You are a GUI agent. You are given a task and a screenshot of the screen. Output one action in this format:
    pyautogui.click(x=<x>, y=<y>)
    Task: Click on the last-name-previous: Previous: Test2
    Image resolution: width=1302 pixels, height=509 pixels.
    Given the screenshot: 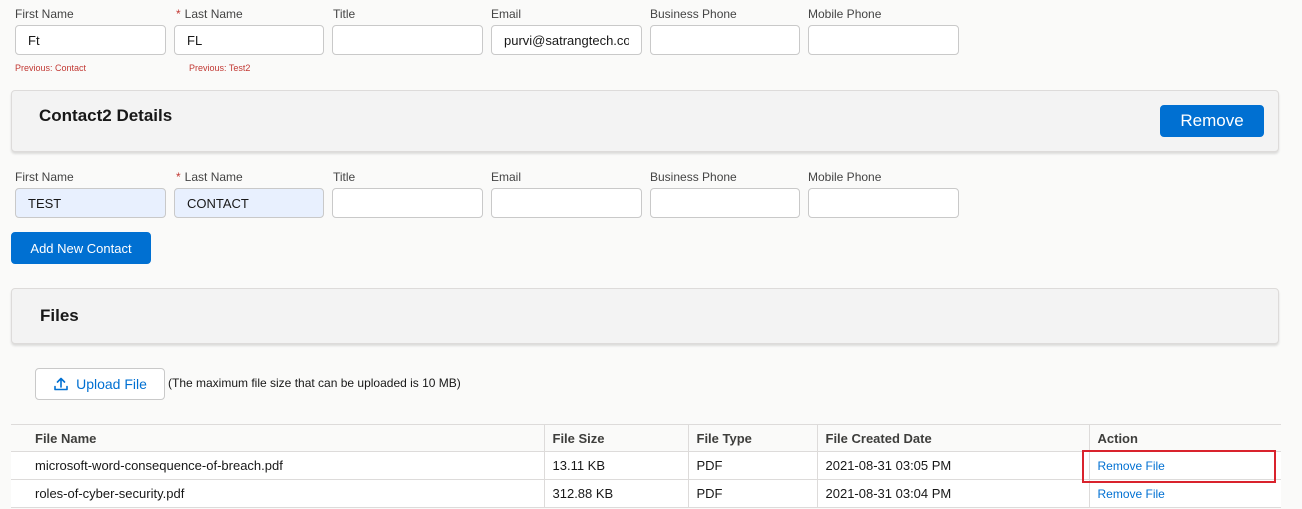 What is the action you would take?
    pyautogui.click(x=220, y=68)
    